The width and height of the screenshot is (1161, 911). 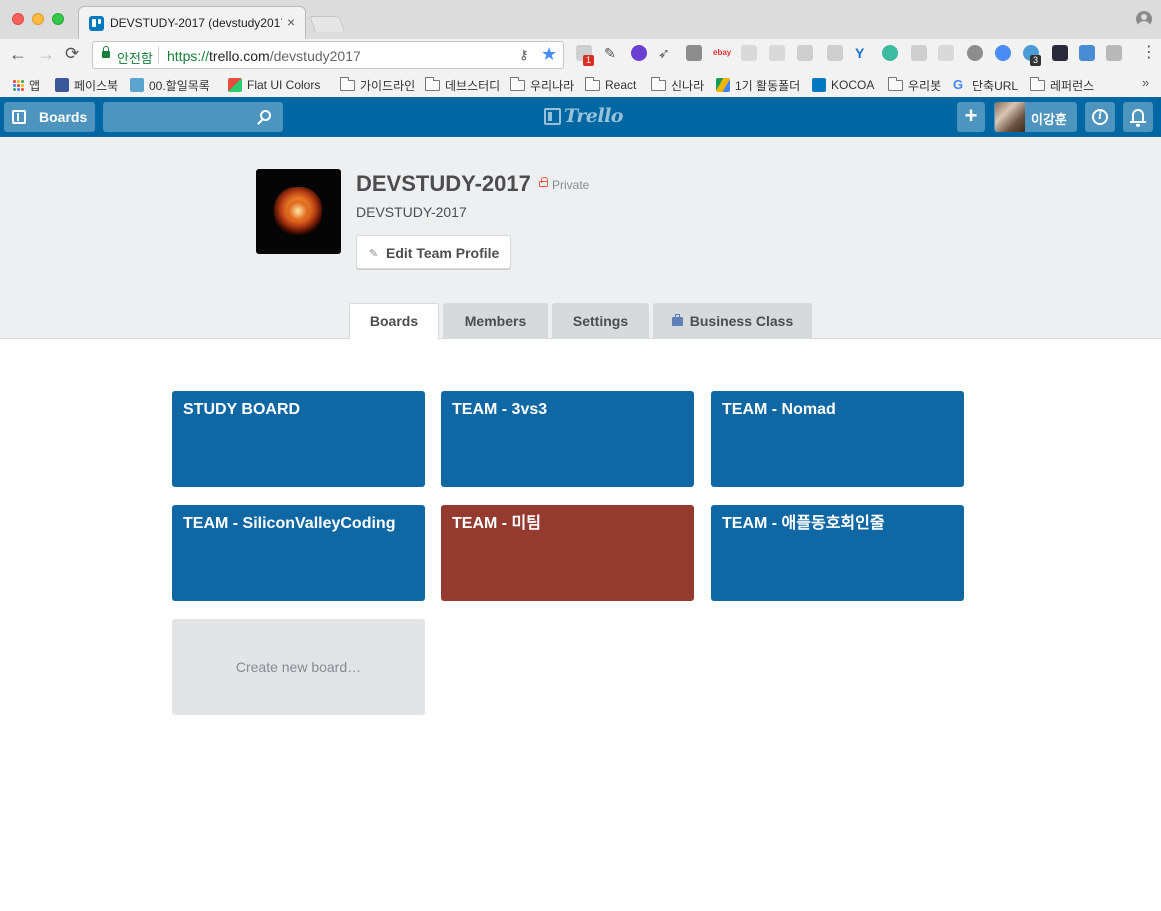 I want to click on new-tab-button, so click(x=327, y=24).